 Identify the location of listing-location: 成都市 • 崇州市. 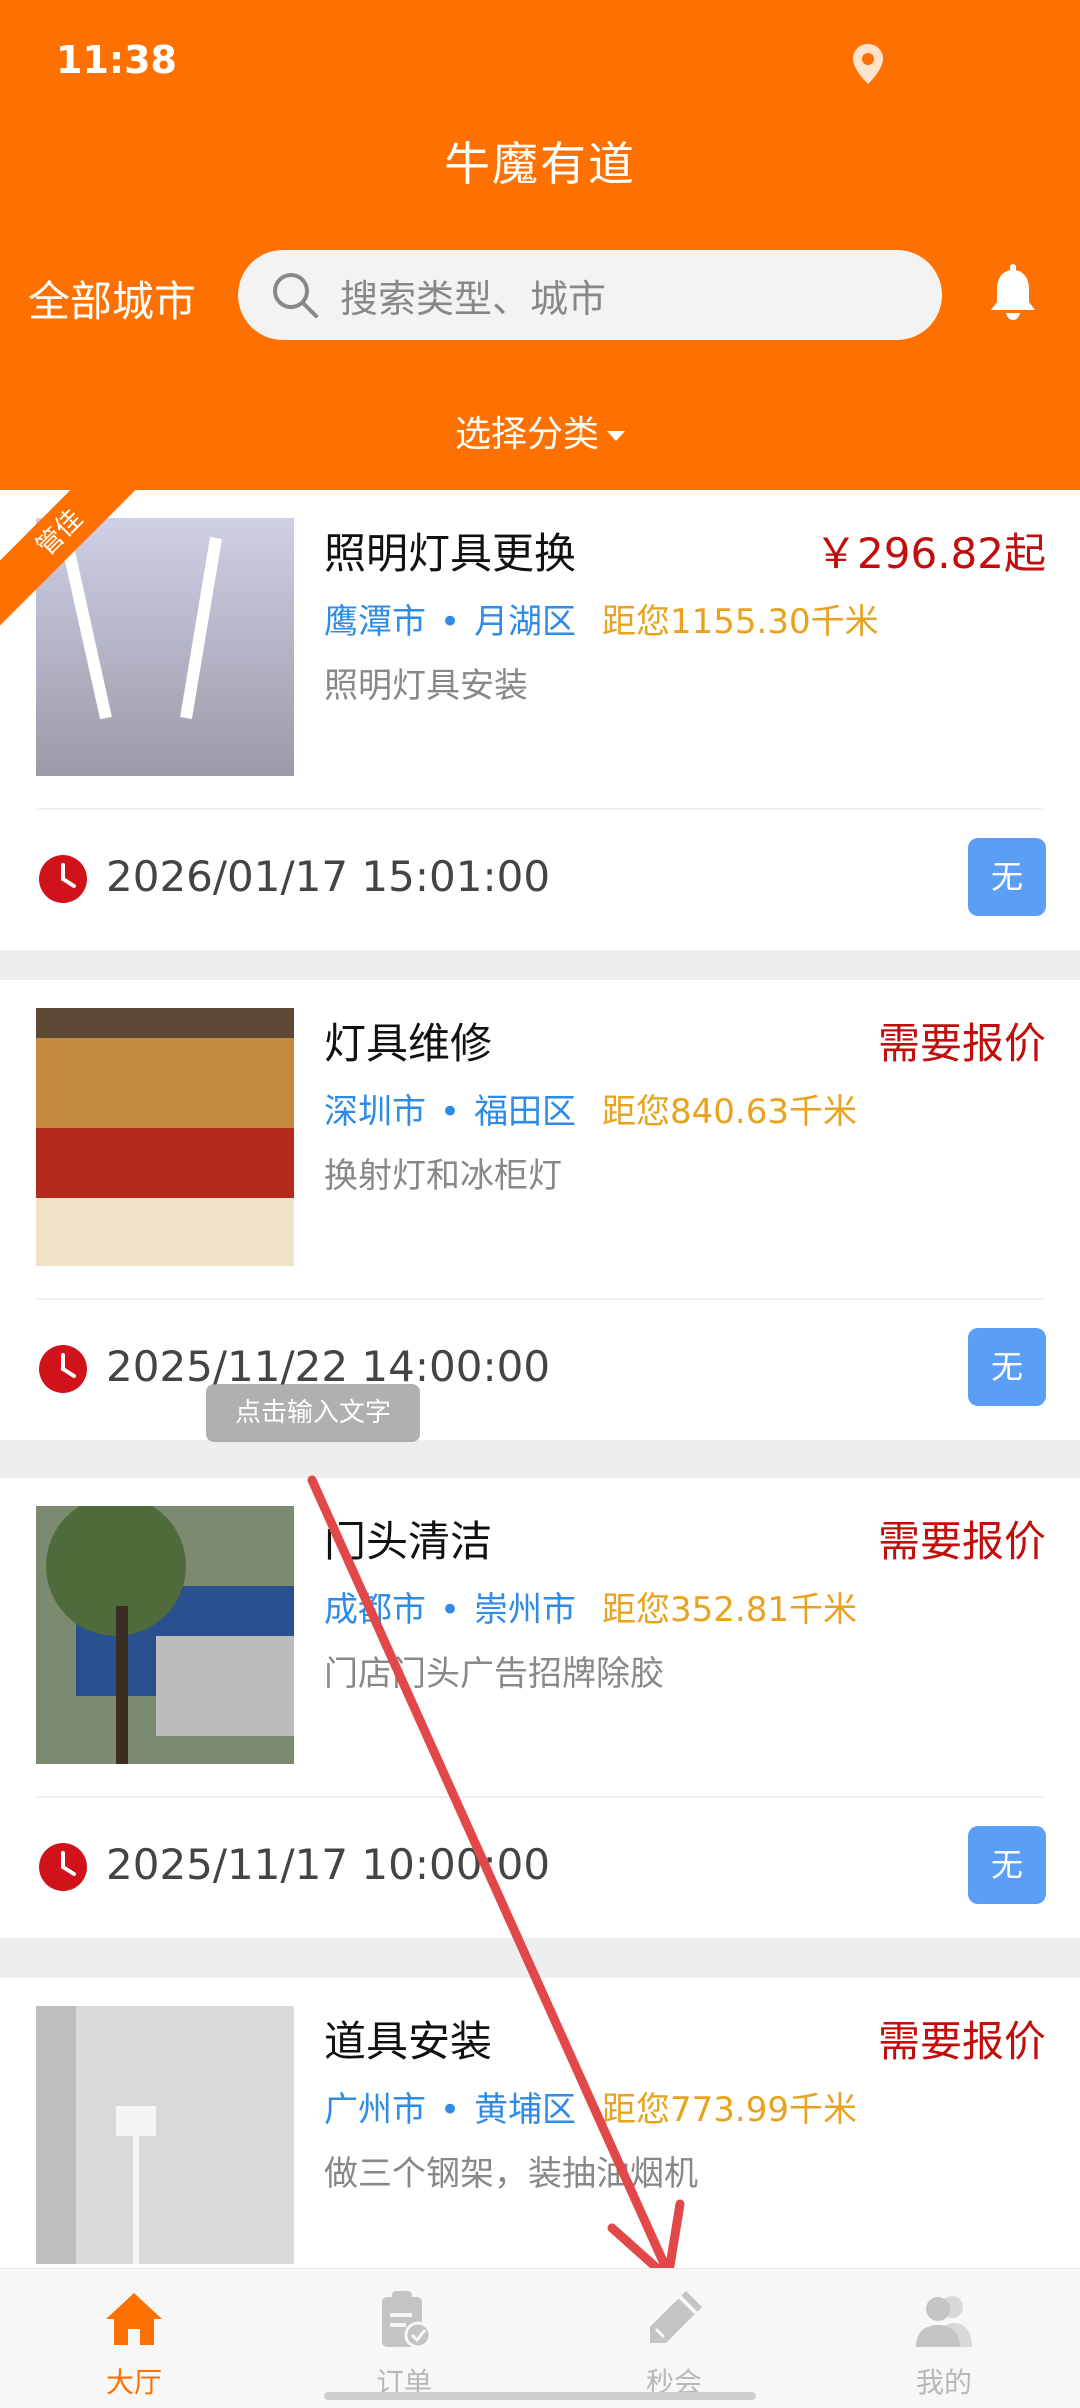
(450, 1606).